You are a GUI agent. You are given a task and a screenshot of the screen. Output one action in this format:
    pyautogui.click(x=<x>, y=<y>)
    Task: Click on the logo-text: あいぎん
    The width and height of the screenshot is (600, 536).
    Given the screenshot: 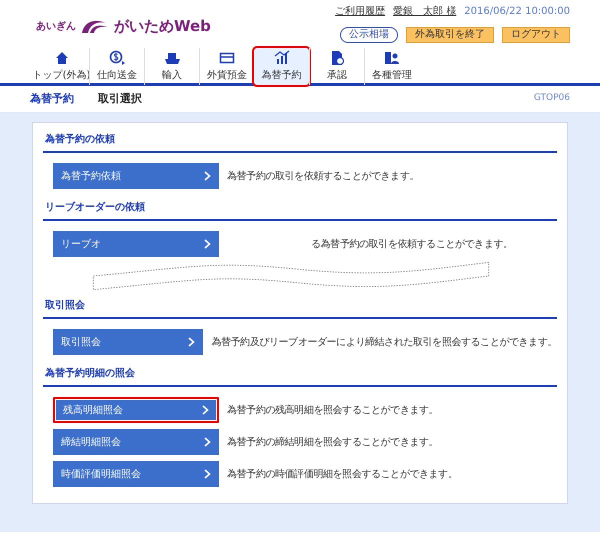 What is the action you would take?
    pyautogui.click(x=56, y=27)
    